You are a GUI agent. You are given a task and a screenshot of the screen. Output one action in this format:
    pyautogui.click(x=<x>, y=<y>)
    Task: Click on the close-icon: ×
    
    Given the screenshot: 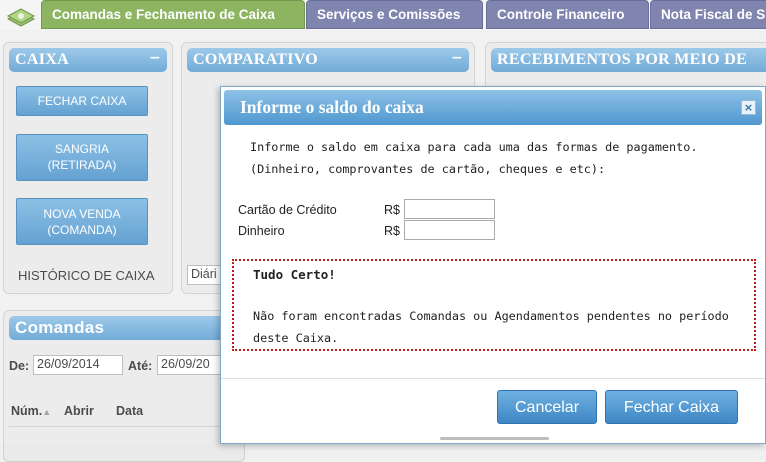 What is the action you would take?
    pyautogui.click(x=748, y=107)
    